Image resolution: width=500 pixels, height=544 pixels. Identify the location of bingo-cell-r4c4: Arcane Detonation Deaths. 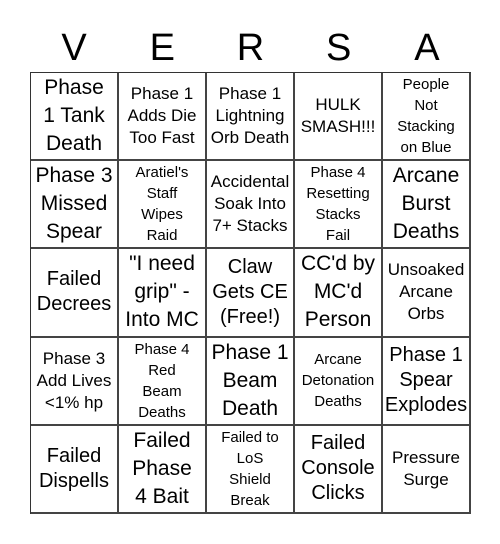
(339, 381).